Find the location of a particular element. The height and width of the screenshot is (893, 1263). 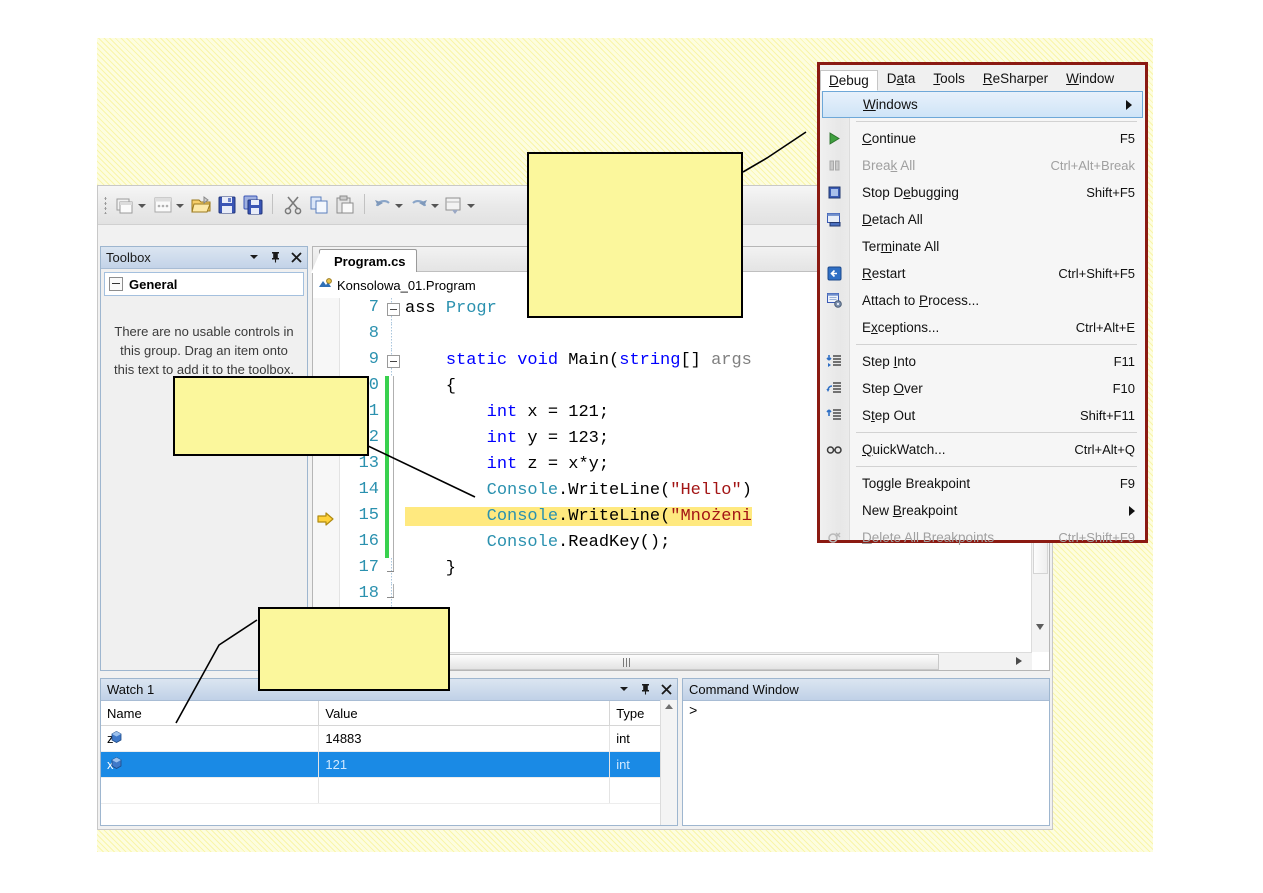

watch-value-cell is located at coordinates (464, 790).